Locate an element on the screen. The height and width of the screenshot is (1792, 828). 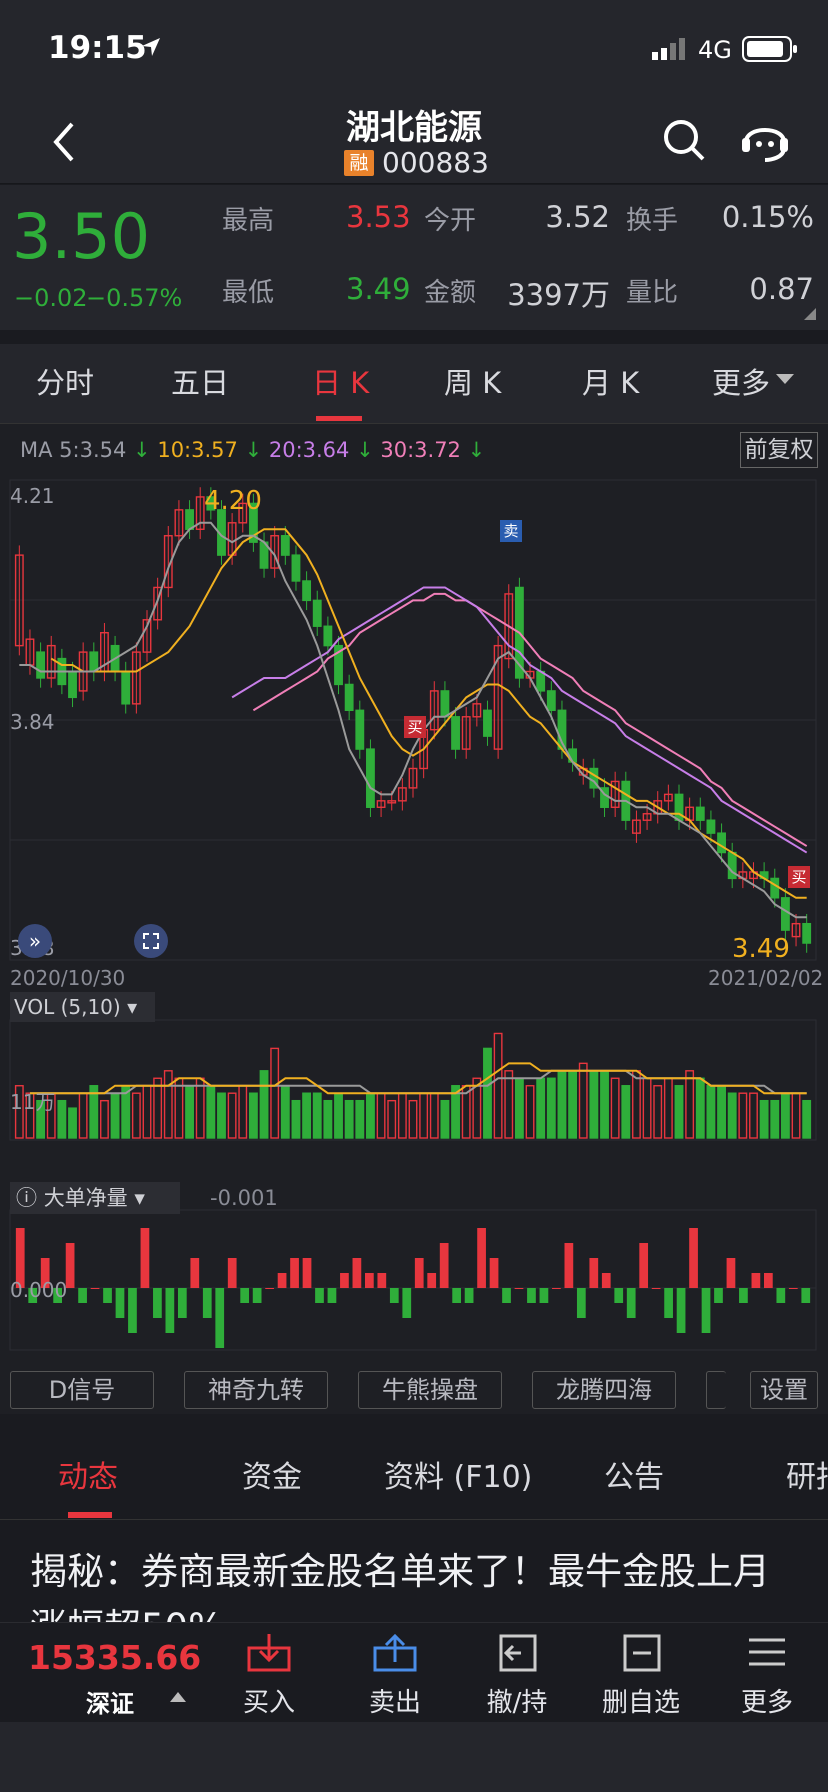
info-icon: ⓘ is located at coordinates (26, 1198).